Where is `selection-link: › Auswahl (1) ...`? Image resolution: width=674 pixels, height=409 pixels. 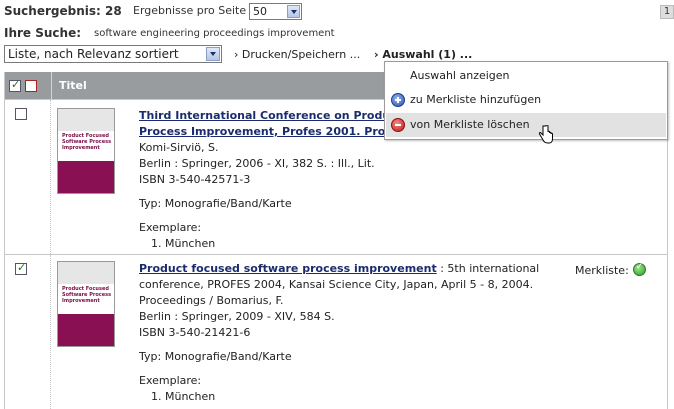
selection-link: › Auswahl (1) ... is located at coordinates (423, 54).